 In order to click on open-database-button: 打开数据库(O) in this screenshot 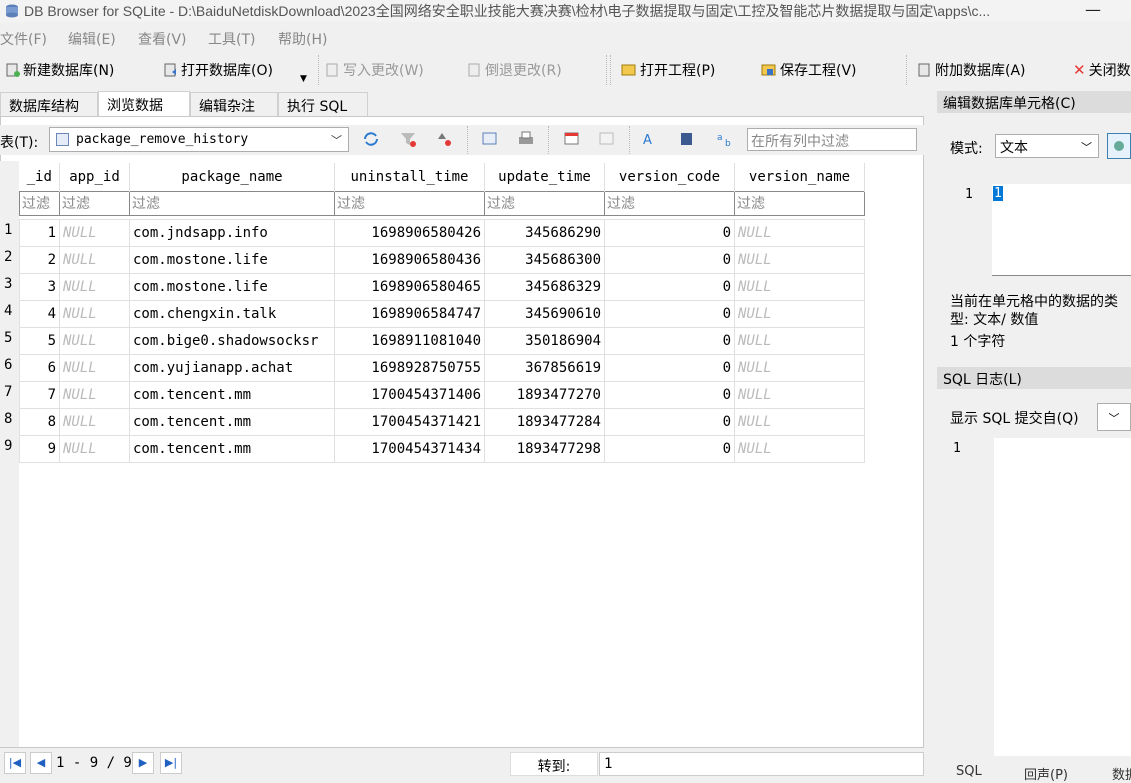, I will do `click(218, 70)`.